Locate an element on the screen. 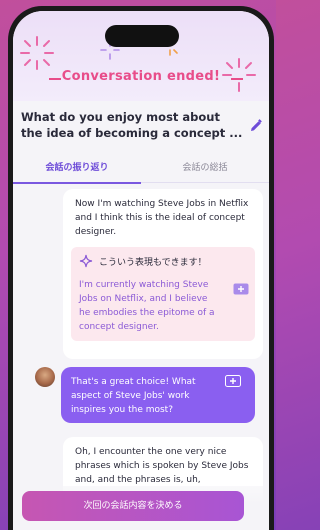 The width and height of the screenshot is (320, 530). avatar is located at coordinates (45, 377).